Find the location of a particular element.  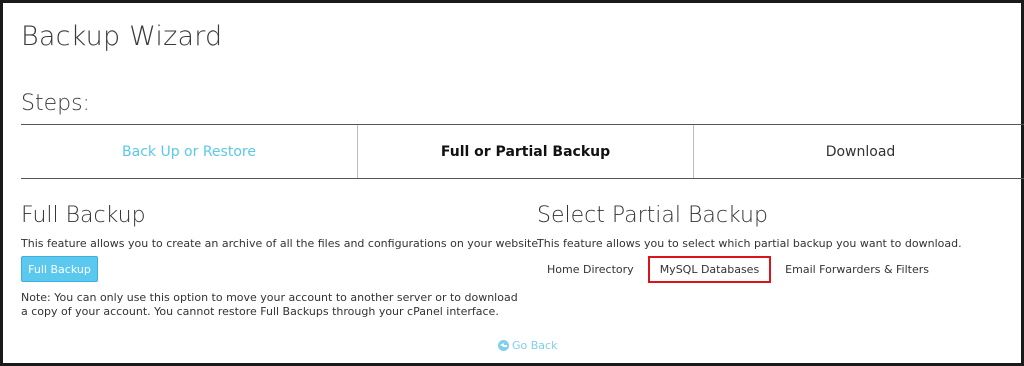

steps-heading: Steps: is located at coordinates (55, 103).